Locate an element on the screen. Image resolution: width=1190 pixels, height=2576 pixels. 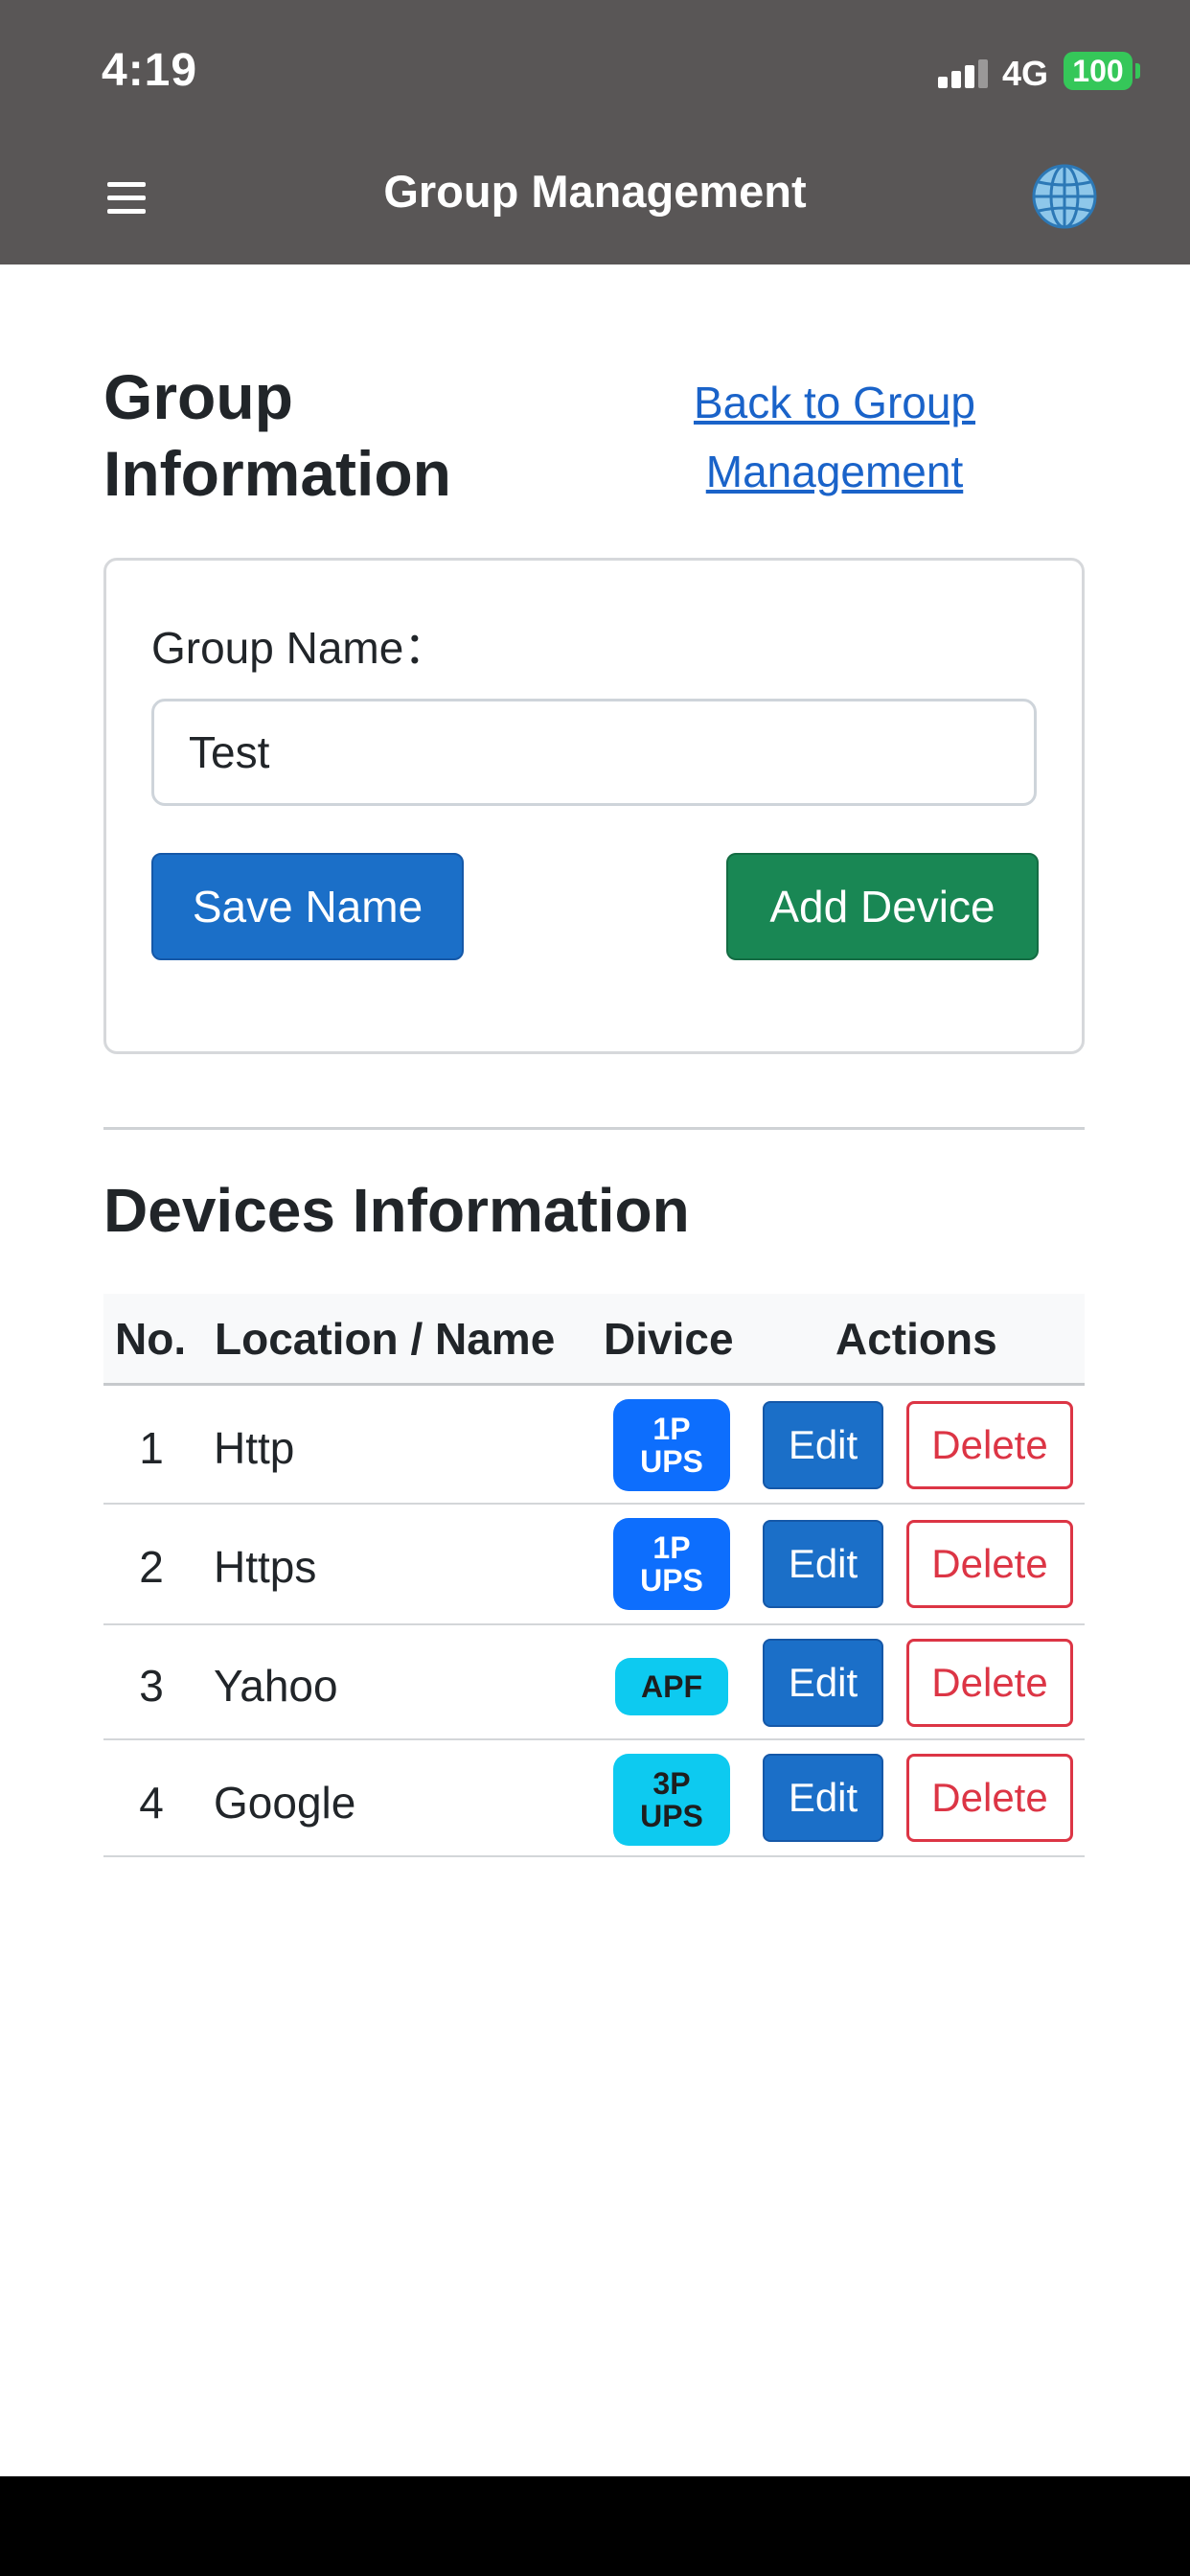
back-to-group-management-link: Back to Group Management is located at coordinates (835, 437).